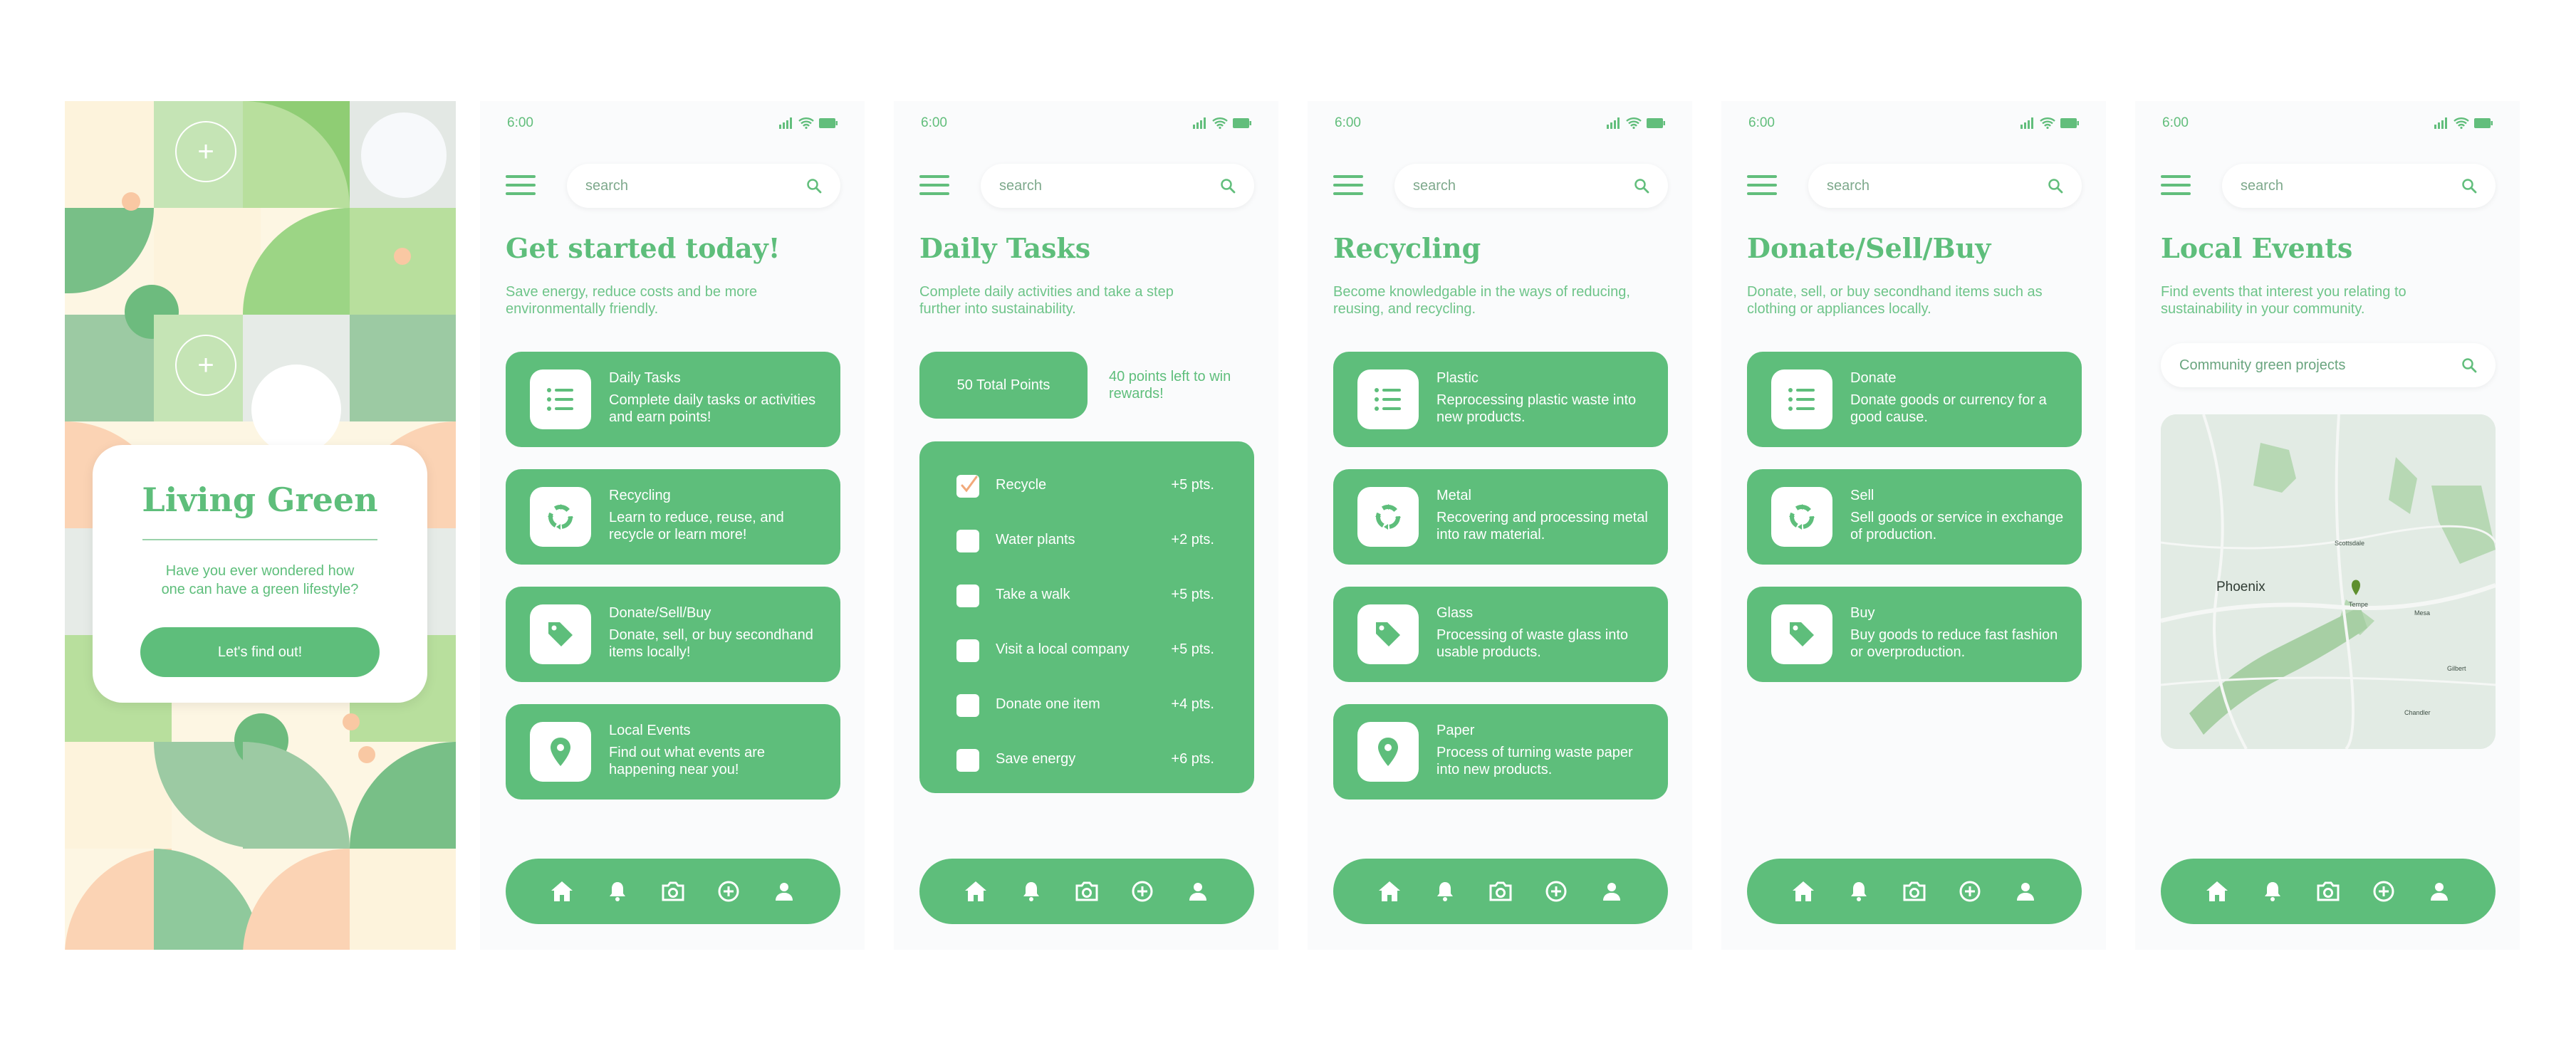  What do you see at coordinates (1003, 385) in the screenshot?
I see `total-points-button: 50 Total Points` at bounding box center [1003, 385].